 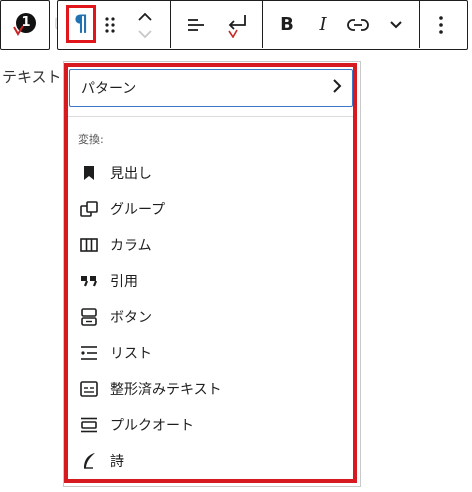 I want to click on transform-item-list: リスト, so click(x=213, y=353).